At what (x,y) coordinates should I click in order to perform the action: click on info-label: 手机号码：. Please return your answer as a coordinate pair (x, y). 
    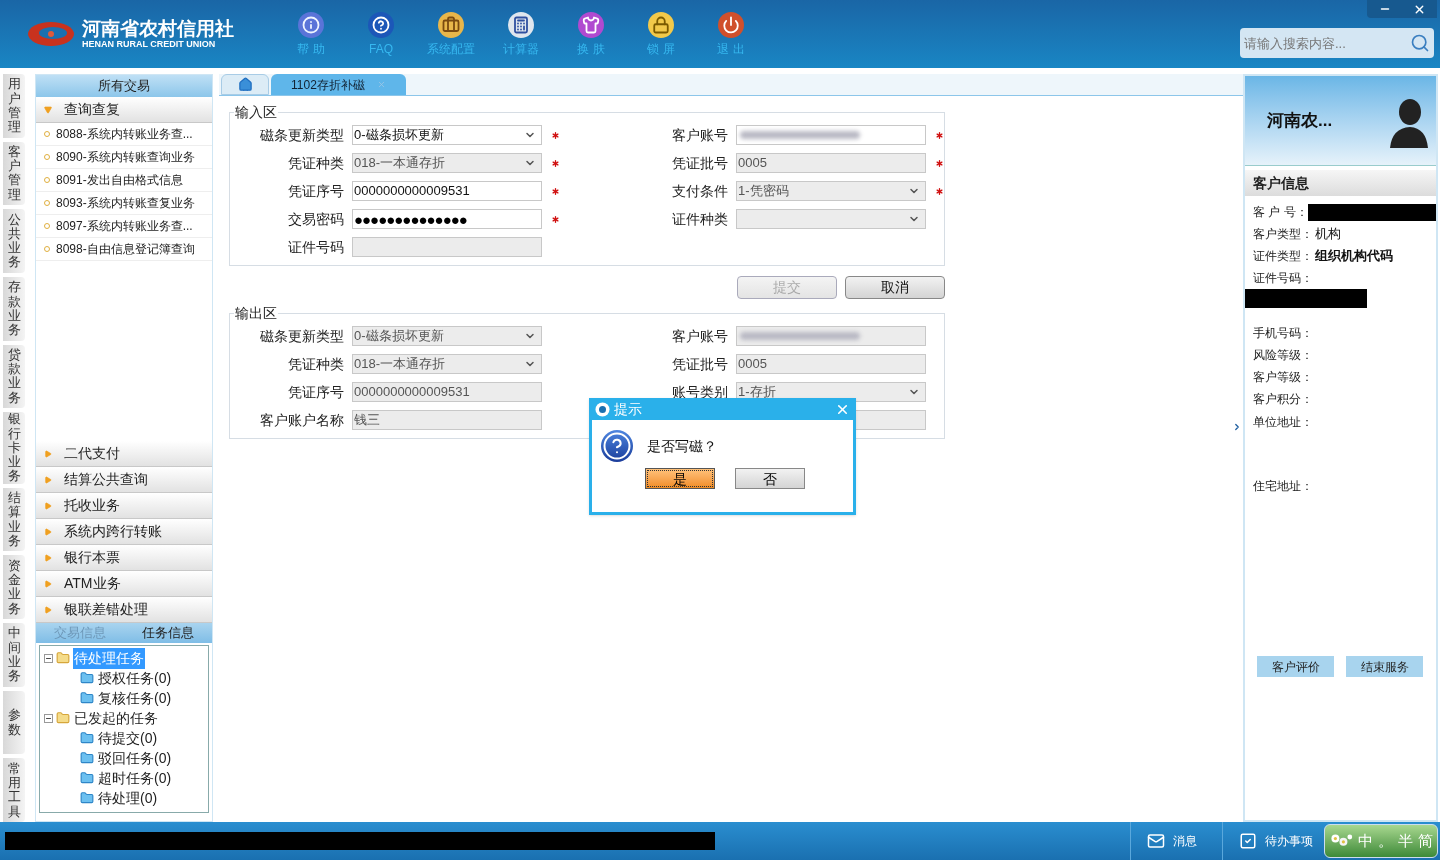
    Looking at the image, I should click on (1283, 333).